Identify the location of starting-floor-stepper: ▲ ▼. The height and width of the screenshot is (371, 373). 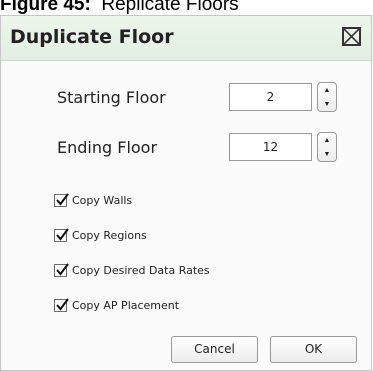
(327, 97).